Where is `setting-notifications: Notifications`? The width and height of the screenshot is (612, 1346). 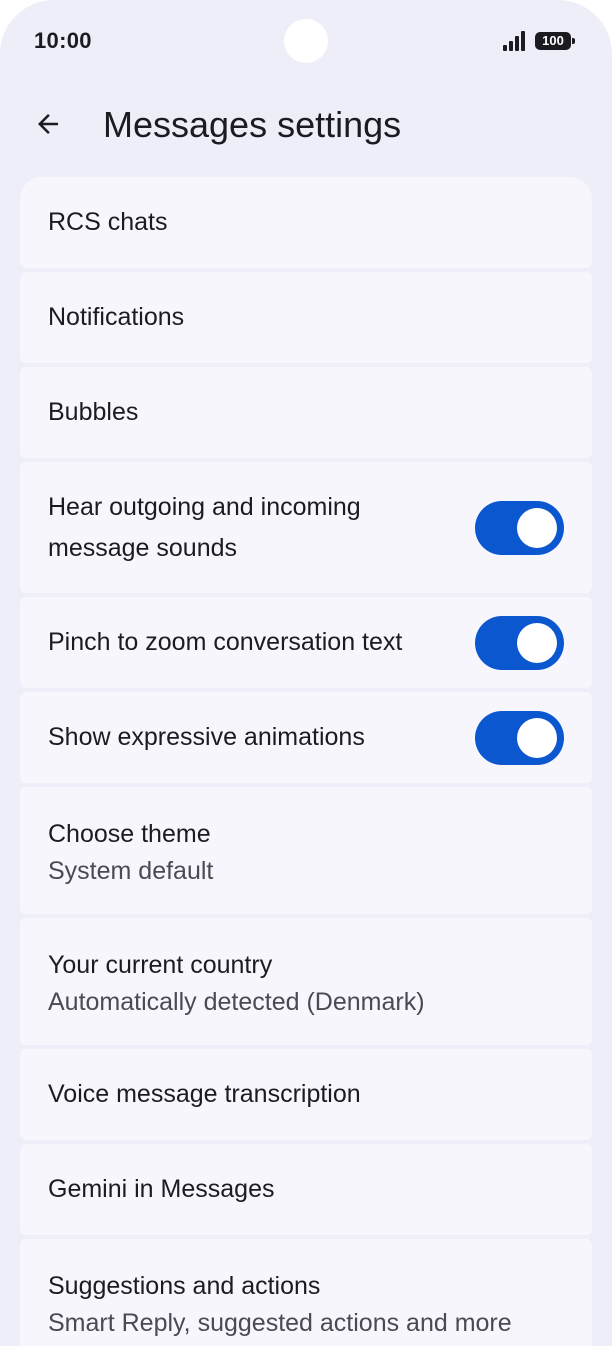
setting-notifications: Notifications is located at coordinates (306, 317).